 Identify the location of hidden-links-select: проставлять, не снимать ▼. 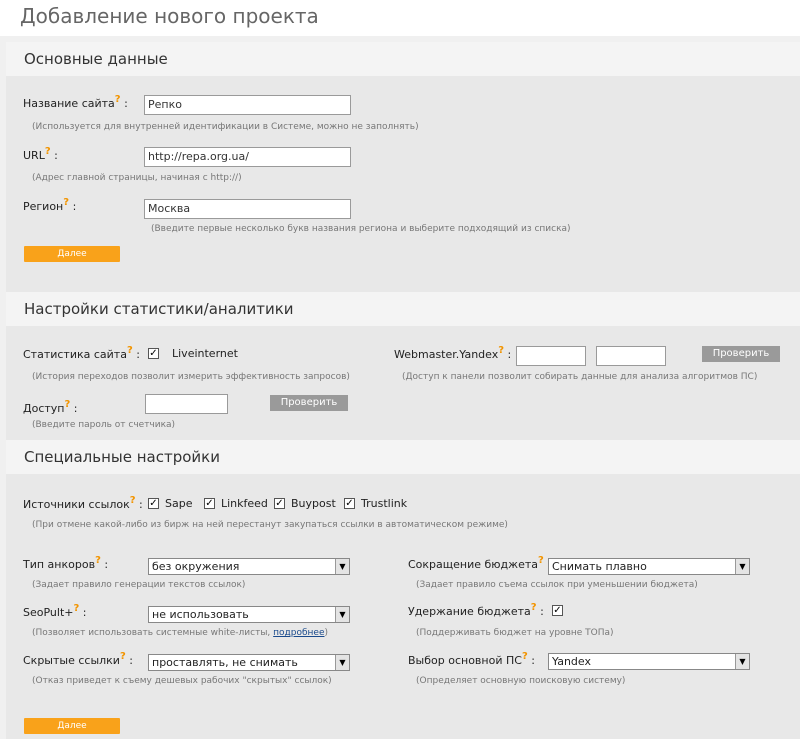
(249, 662).